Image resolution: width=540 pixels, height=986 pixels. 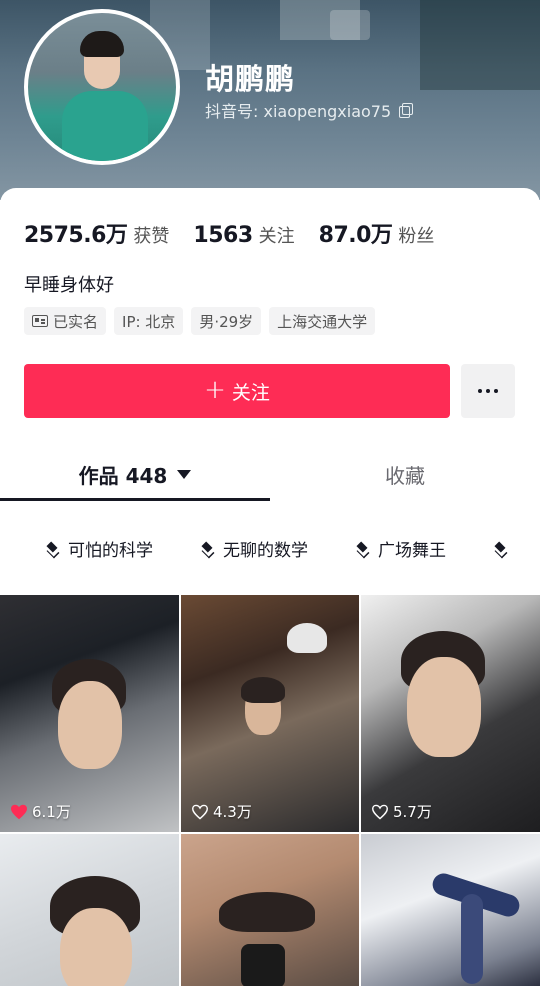 What do you see at coordinates (307, 638) in the screenshot?
I see `thumb-cap` at bounding box center [307, 638].